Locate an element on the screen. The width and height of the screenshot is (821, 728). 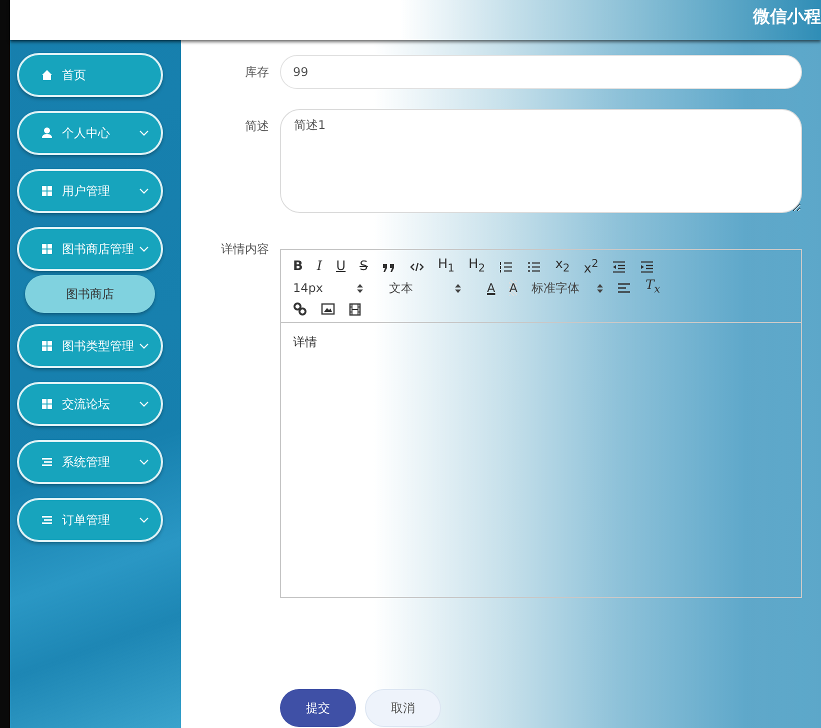
format-button: U is located at coordinates (341, 267).